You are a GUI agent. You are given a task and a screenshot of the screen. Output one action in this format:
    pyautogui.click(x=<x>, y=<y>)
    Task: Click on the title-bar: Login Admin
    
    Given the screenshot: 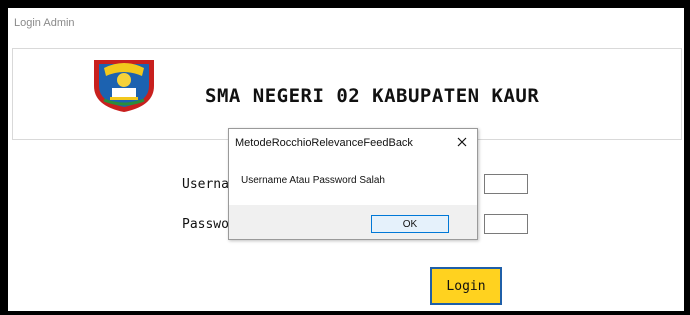 What is the action you would take?
    pyautogui.click(x=346, y=23)
    